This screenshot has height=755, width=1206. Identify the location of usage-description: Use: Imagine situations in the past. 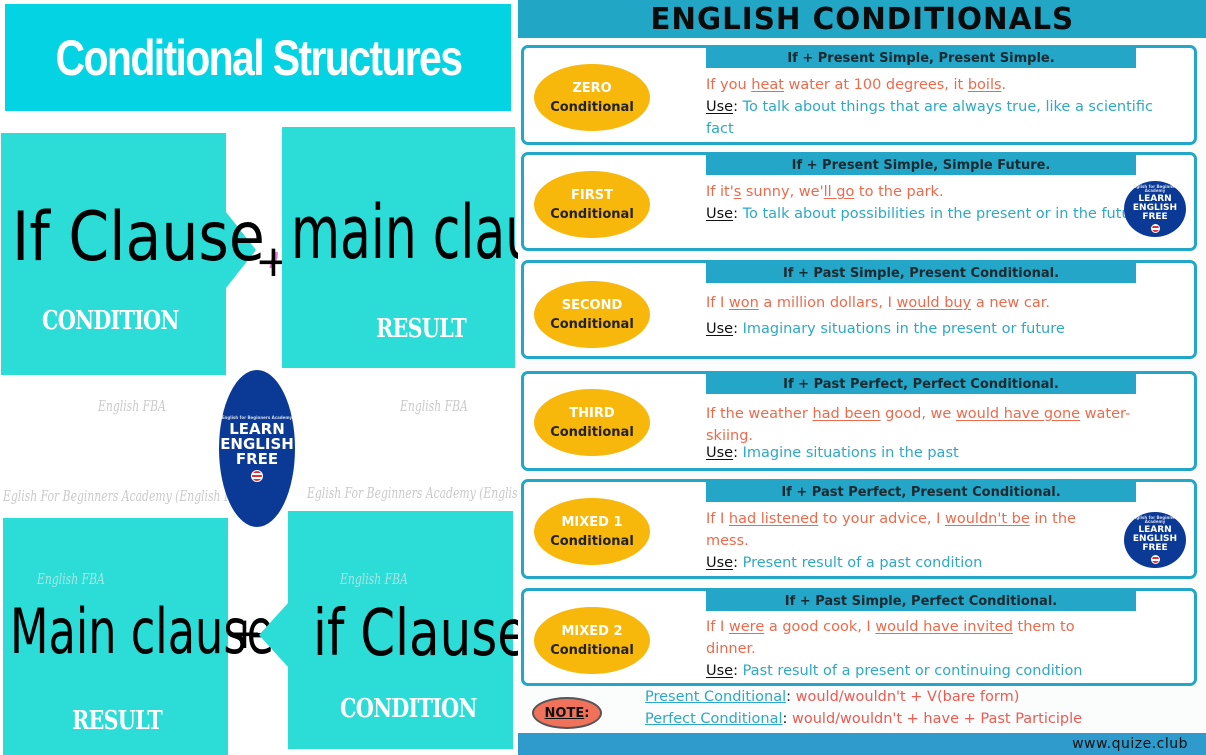
(936, 453).